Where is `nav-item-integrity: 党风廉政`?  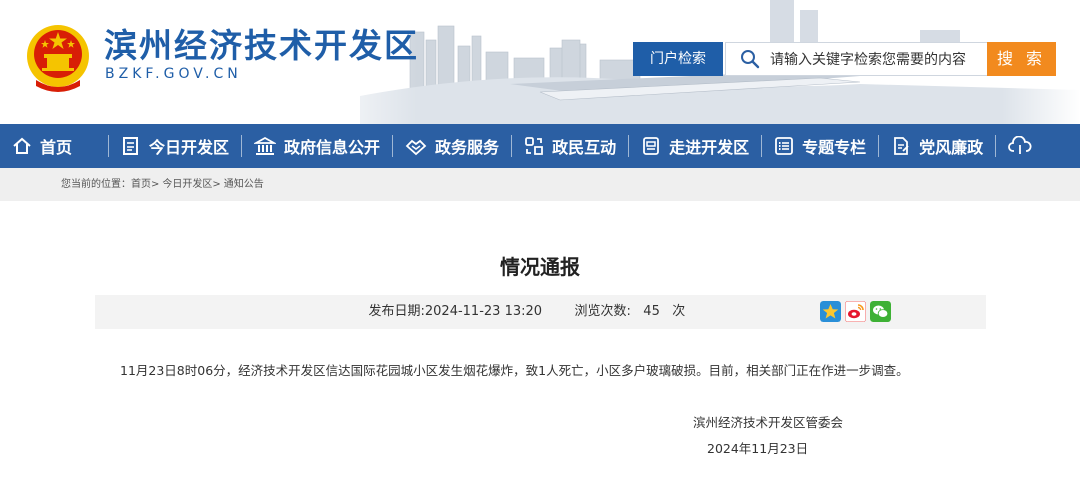 nav-item-integrity: 党风廉政 is located at coordinates (937, 146).